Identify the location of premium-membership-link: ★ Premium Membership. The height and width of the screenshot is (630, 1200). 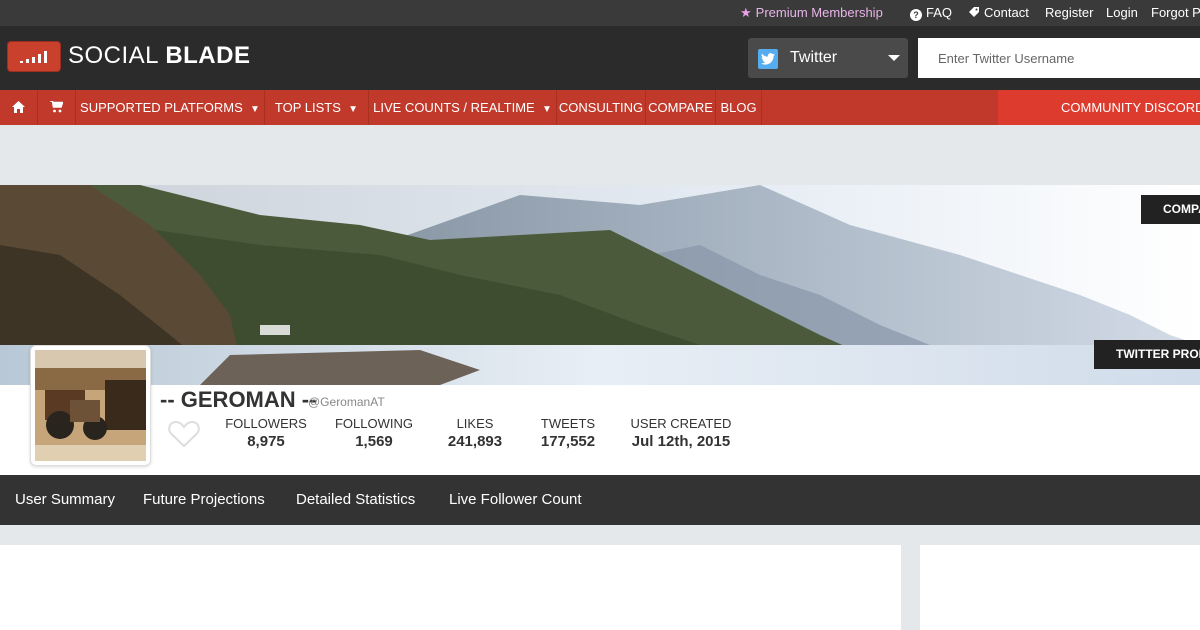
(811, 13).